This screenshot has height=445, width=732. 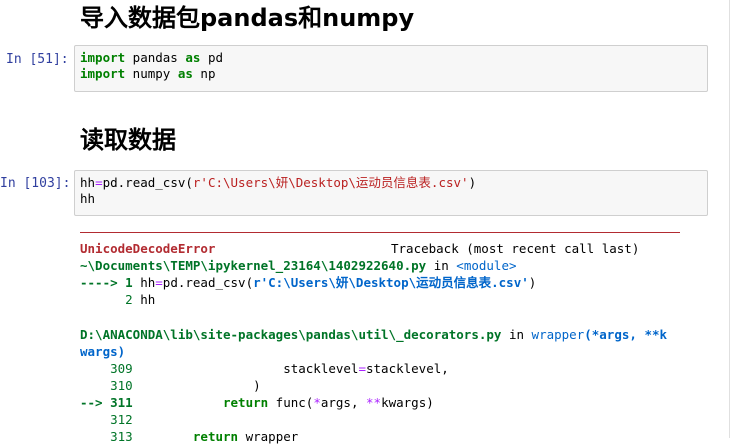 What do you see at coordinates (170, 385) in the screenshot?
I see `traceback-frame2-line-310: 310 )` at bounding box center [170, 385].